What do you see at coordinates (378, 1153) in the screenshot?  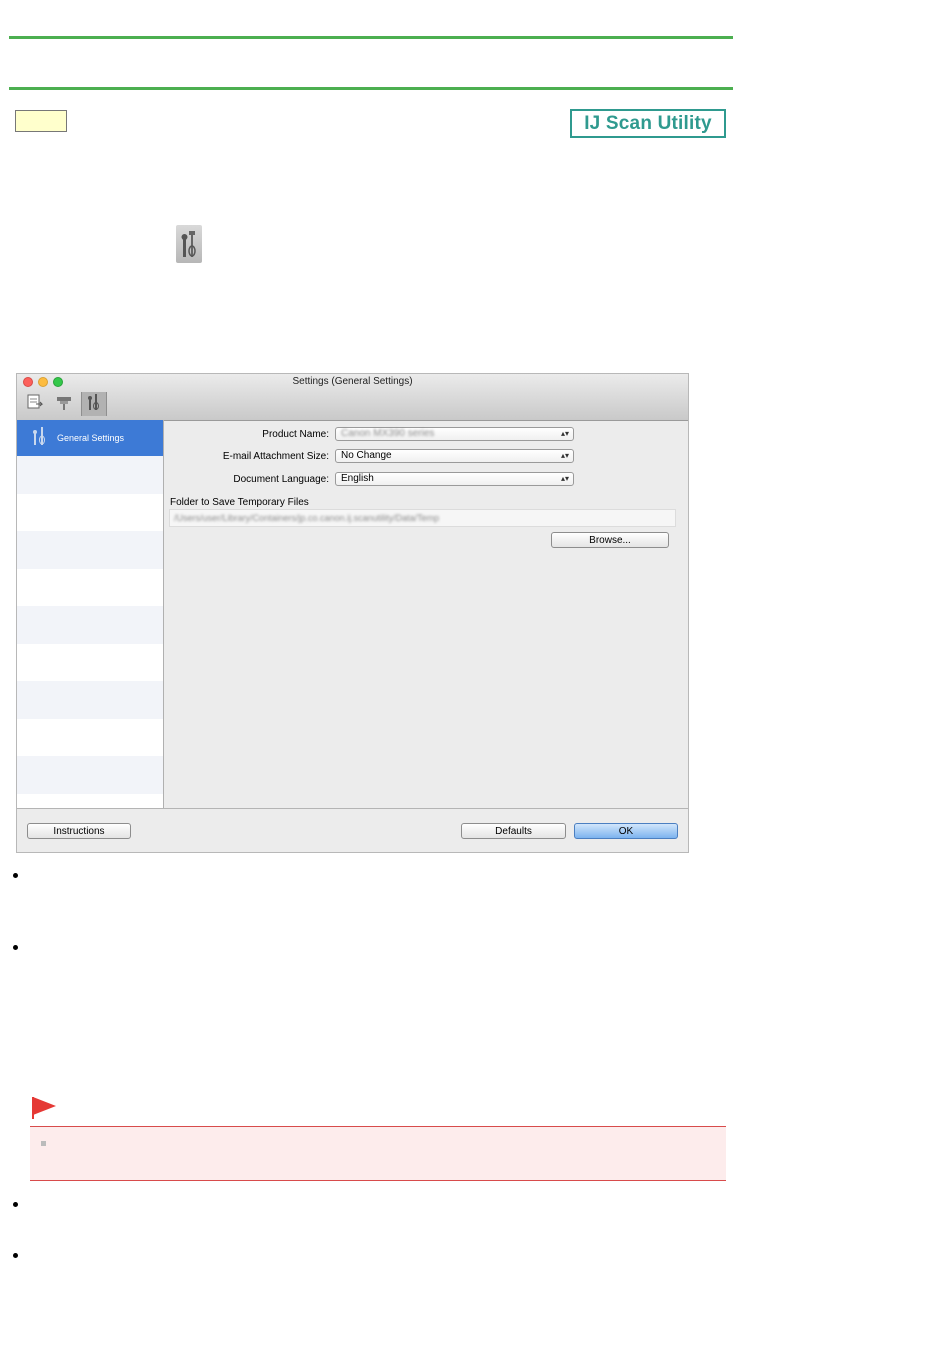 I see `important-note-box` at bounding box center [378, 1153].